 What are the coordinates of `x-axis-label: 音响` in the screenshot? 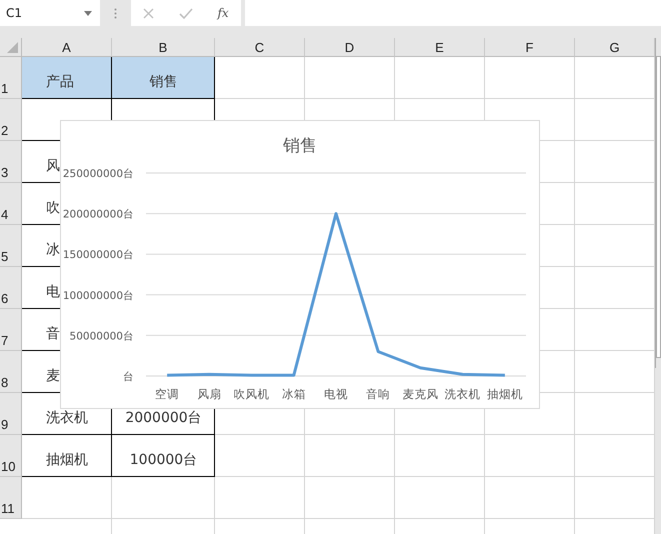 It's located at (378, 394).